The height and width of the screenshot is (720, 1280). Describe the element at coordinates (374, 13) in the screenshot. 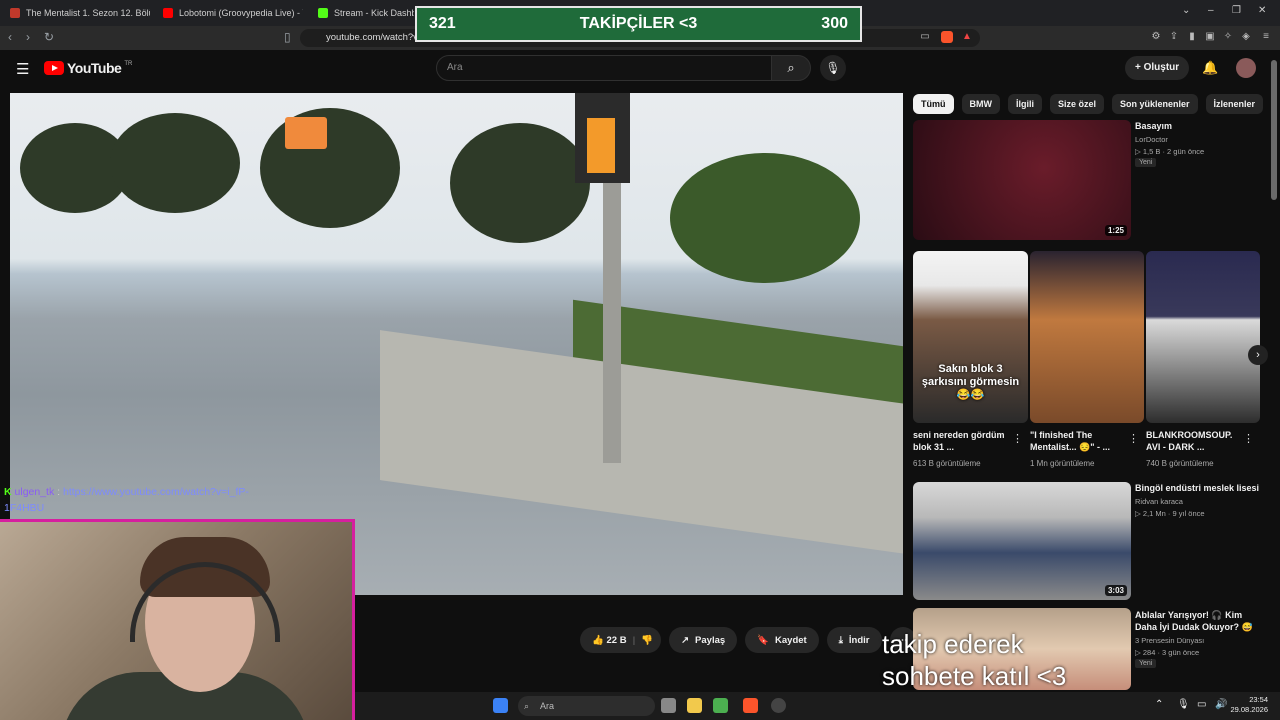

I see `tab-label: Stream - Kick Dashboard` at that location.